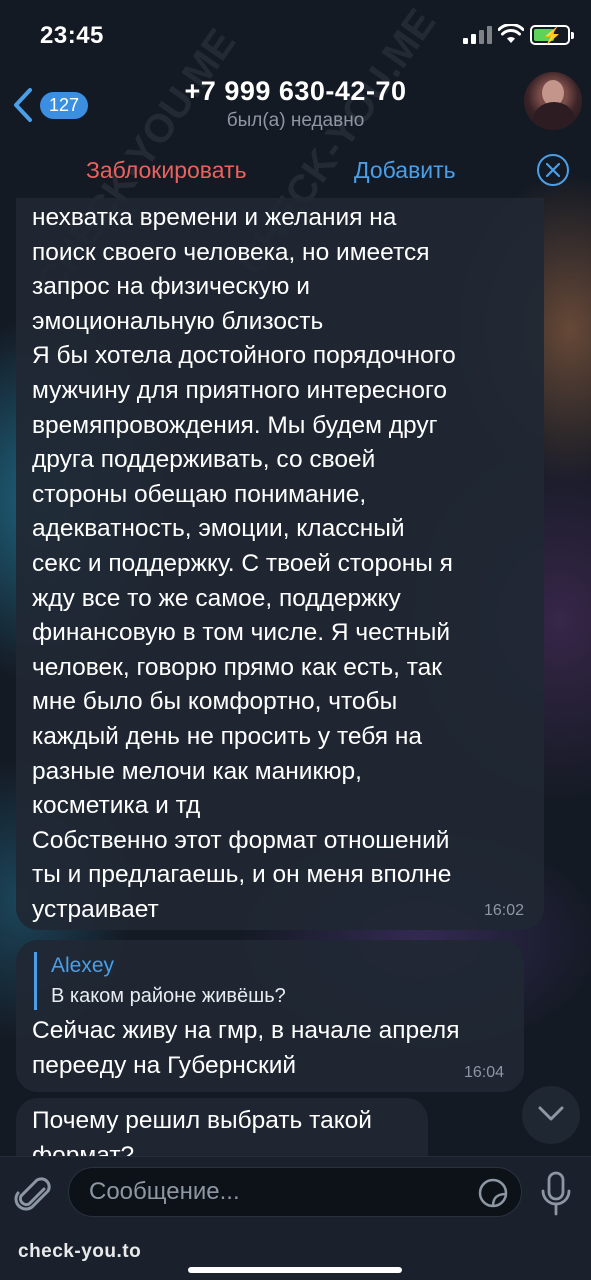 The width and height of the screenshot is (591, 1280). What do you see at coordinates (295, 120) in the screenshot?
I see `contact-status: был(а) недавно` at bounding box center [295, 120].